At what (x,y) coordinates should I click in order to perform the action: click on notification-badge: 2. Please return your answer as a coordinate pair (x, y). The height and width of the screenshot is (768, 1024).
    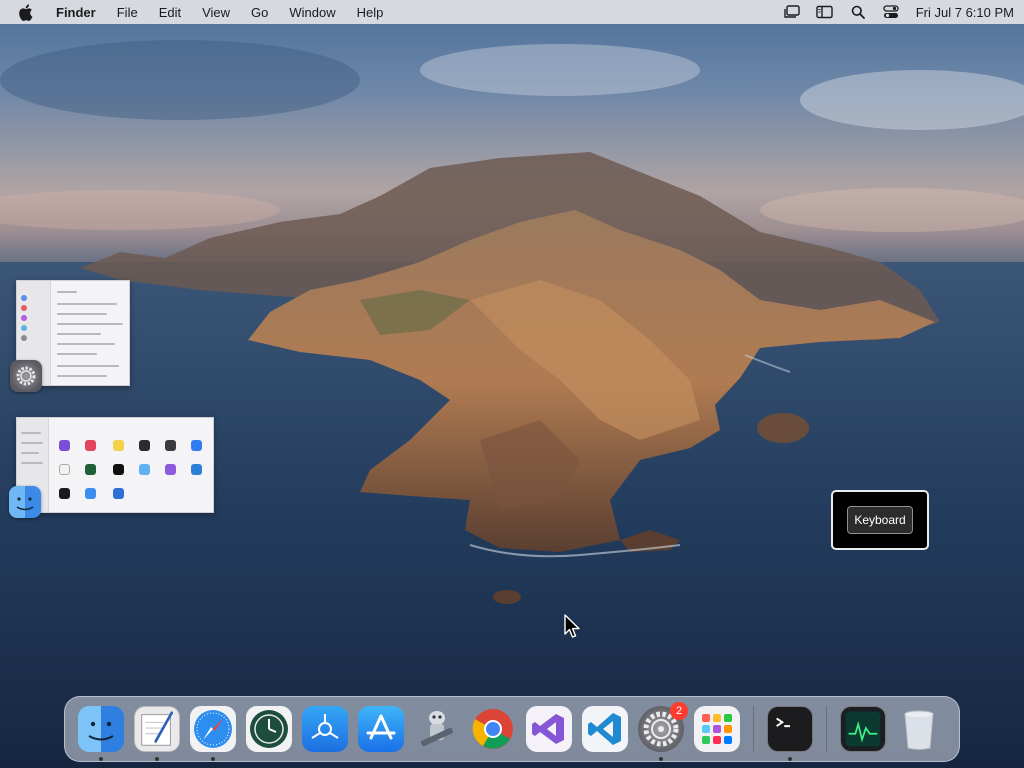
    Looking at the image, I should click on (679, 711).